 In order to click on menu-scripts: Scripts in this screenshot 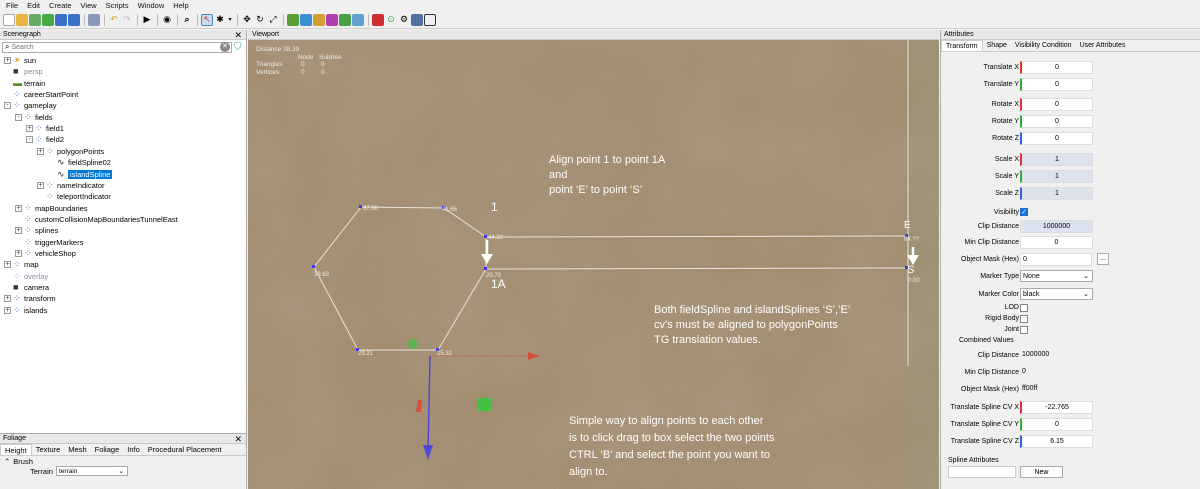, I will do `click(117, 5)`.